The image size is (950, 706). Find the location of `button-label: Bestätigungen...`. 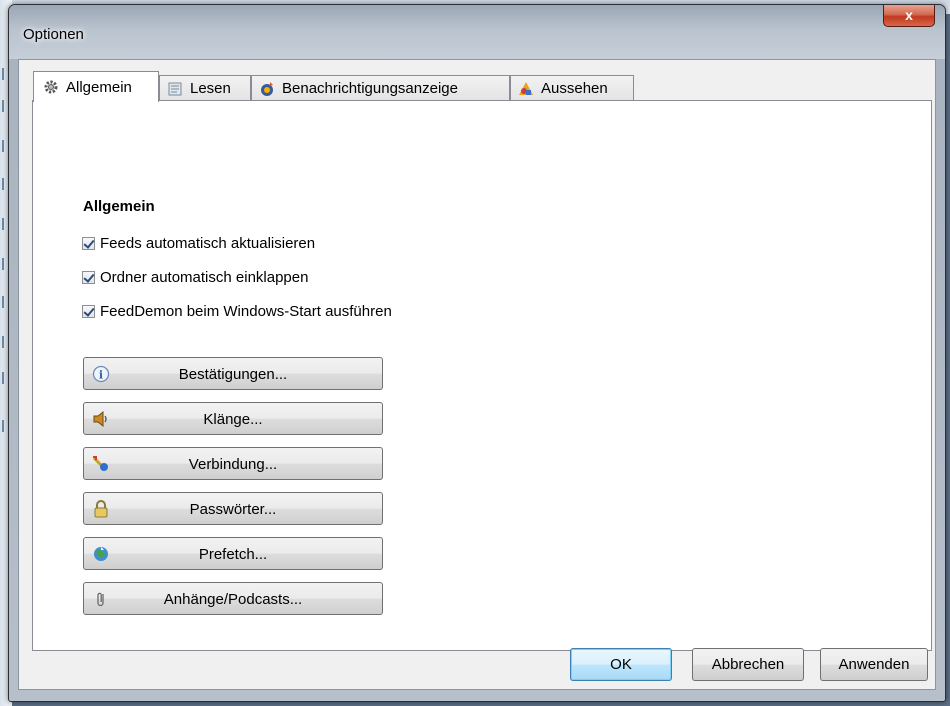

button-label: Bestätigungen... is located at coordinates (233, 374).